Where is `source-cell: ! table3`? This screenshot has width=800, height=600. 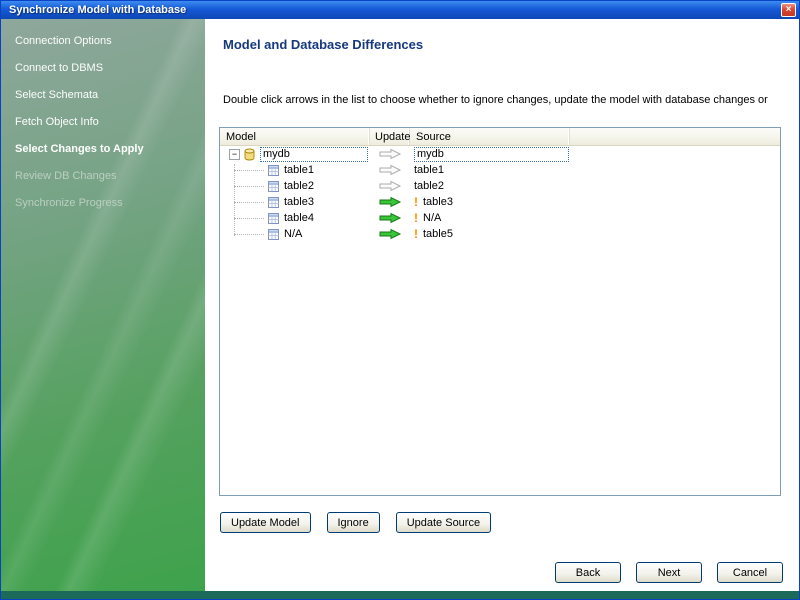 source-cell: ! table3 is located at coordinates (490, 202).